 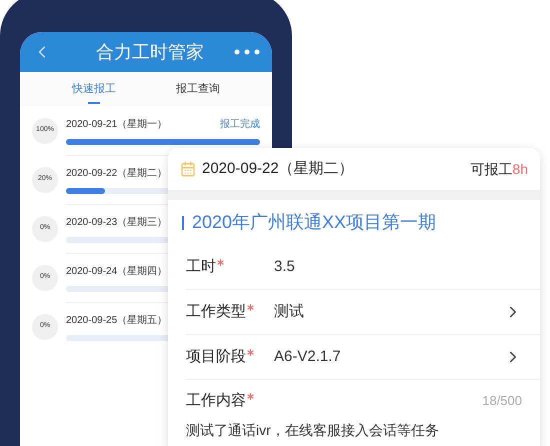 I want to click on project-title: 2020年广州联通XX项目第一期, so click(x=354, y=222).